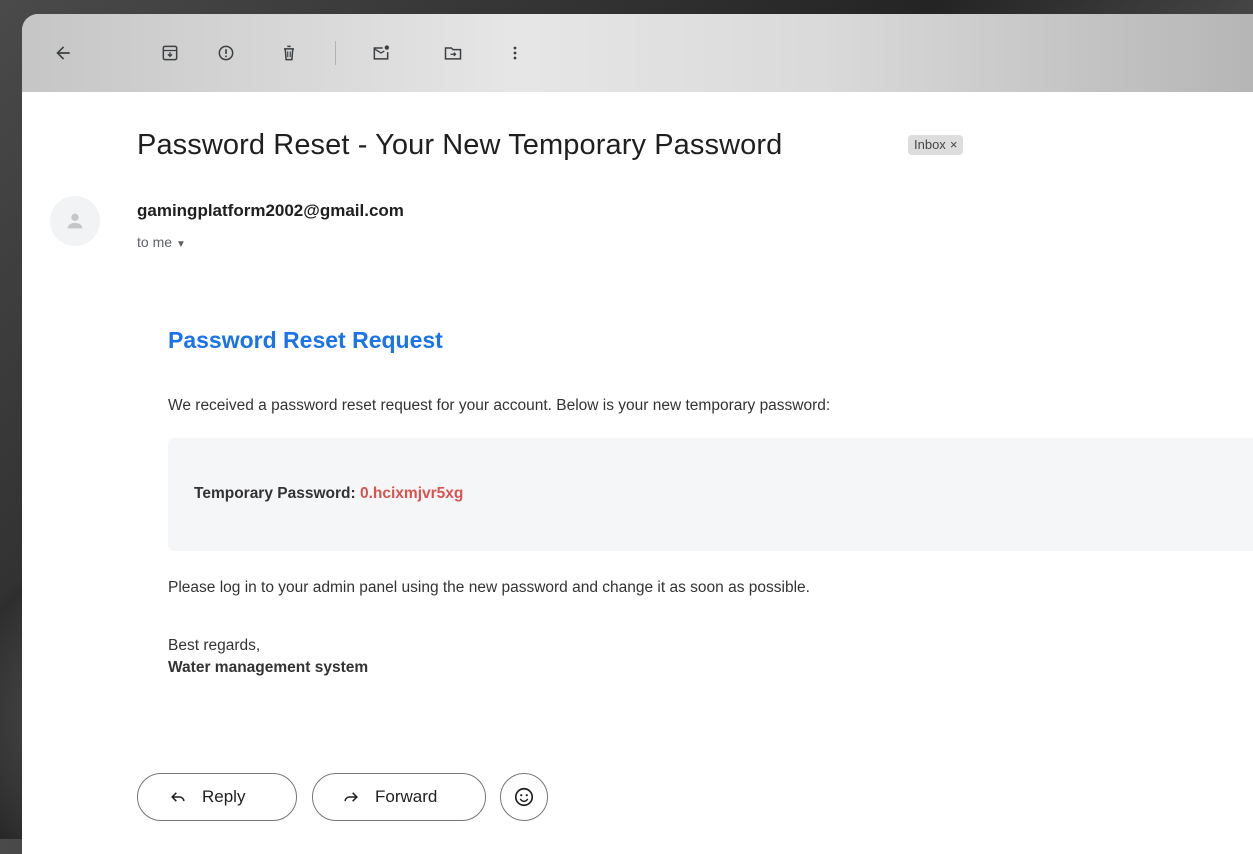  What do you see at coordinates (381, 53) in the screenshot?
I see `mark-unread-icon` at bounding box center [381, 53].